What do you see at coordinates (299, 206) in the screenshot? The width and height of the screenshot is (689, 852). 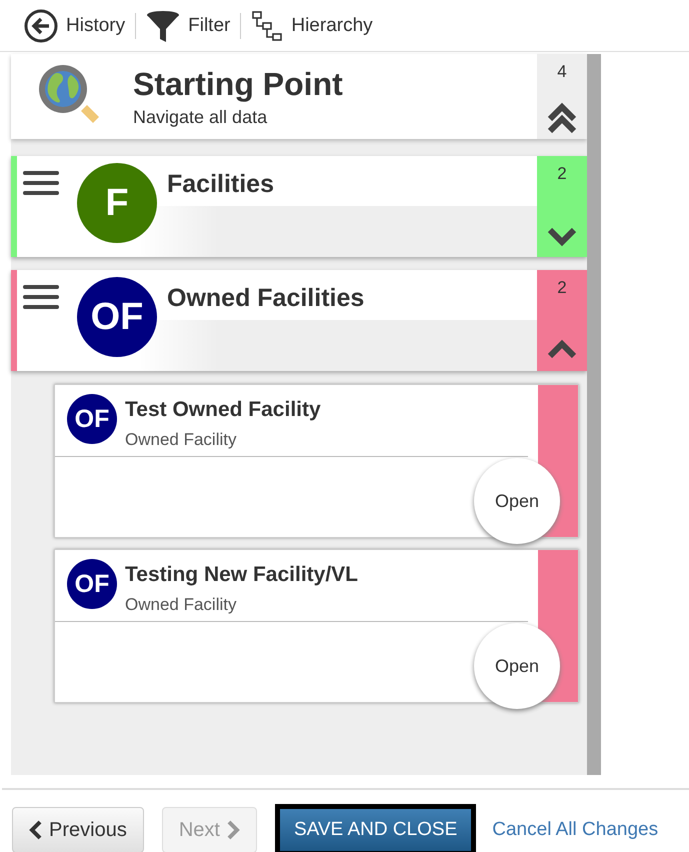 I see `group-card: F Facilities 2` at bounding box center [299, 206].